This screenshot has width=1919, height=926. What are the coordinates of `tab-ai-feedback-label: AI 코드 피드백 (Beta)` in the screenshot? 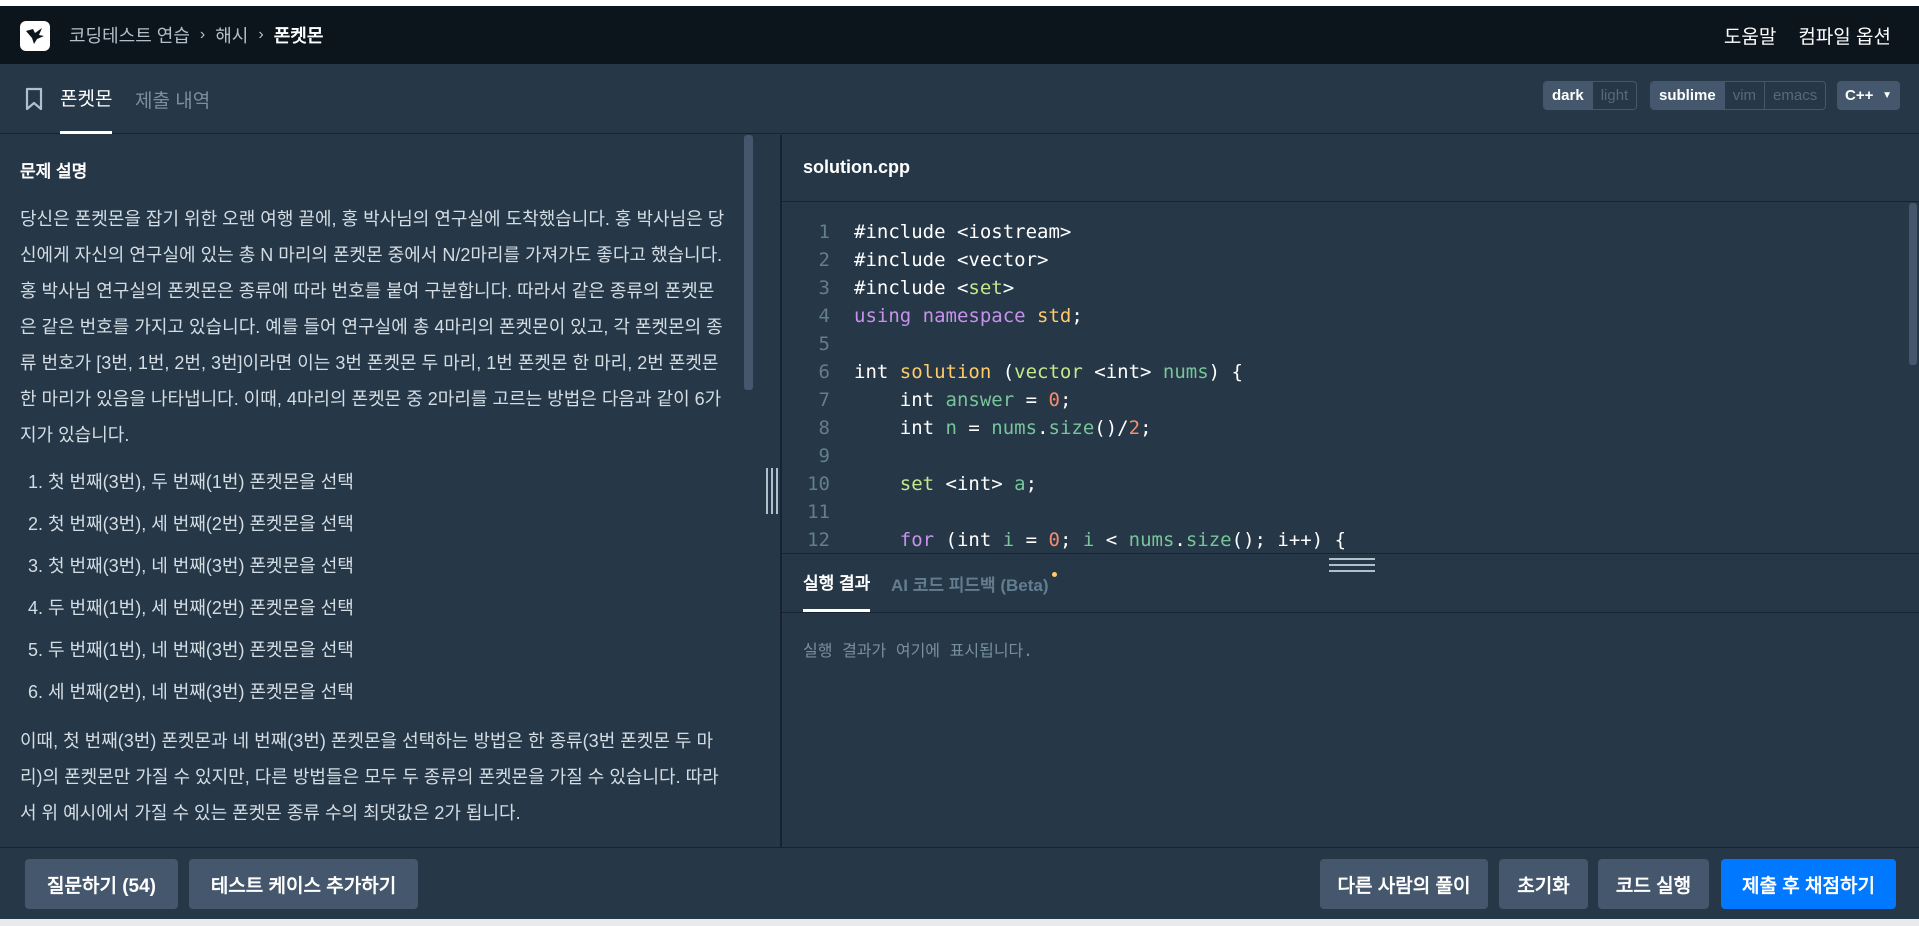 It's located at (970, 585).